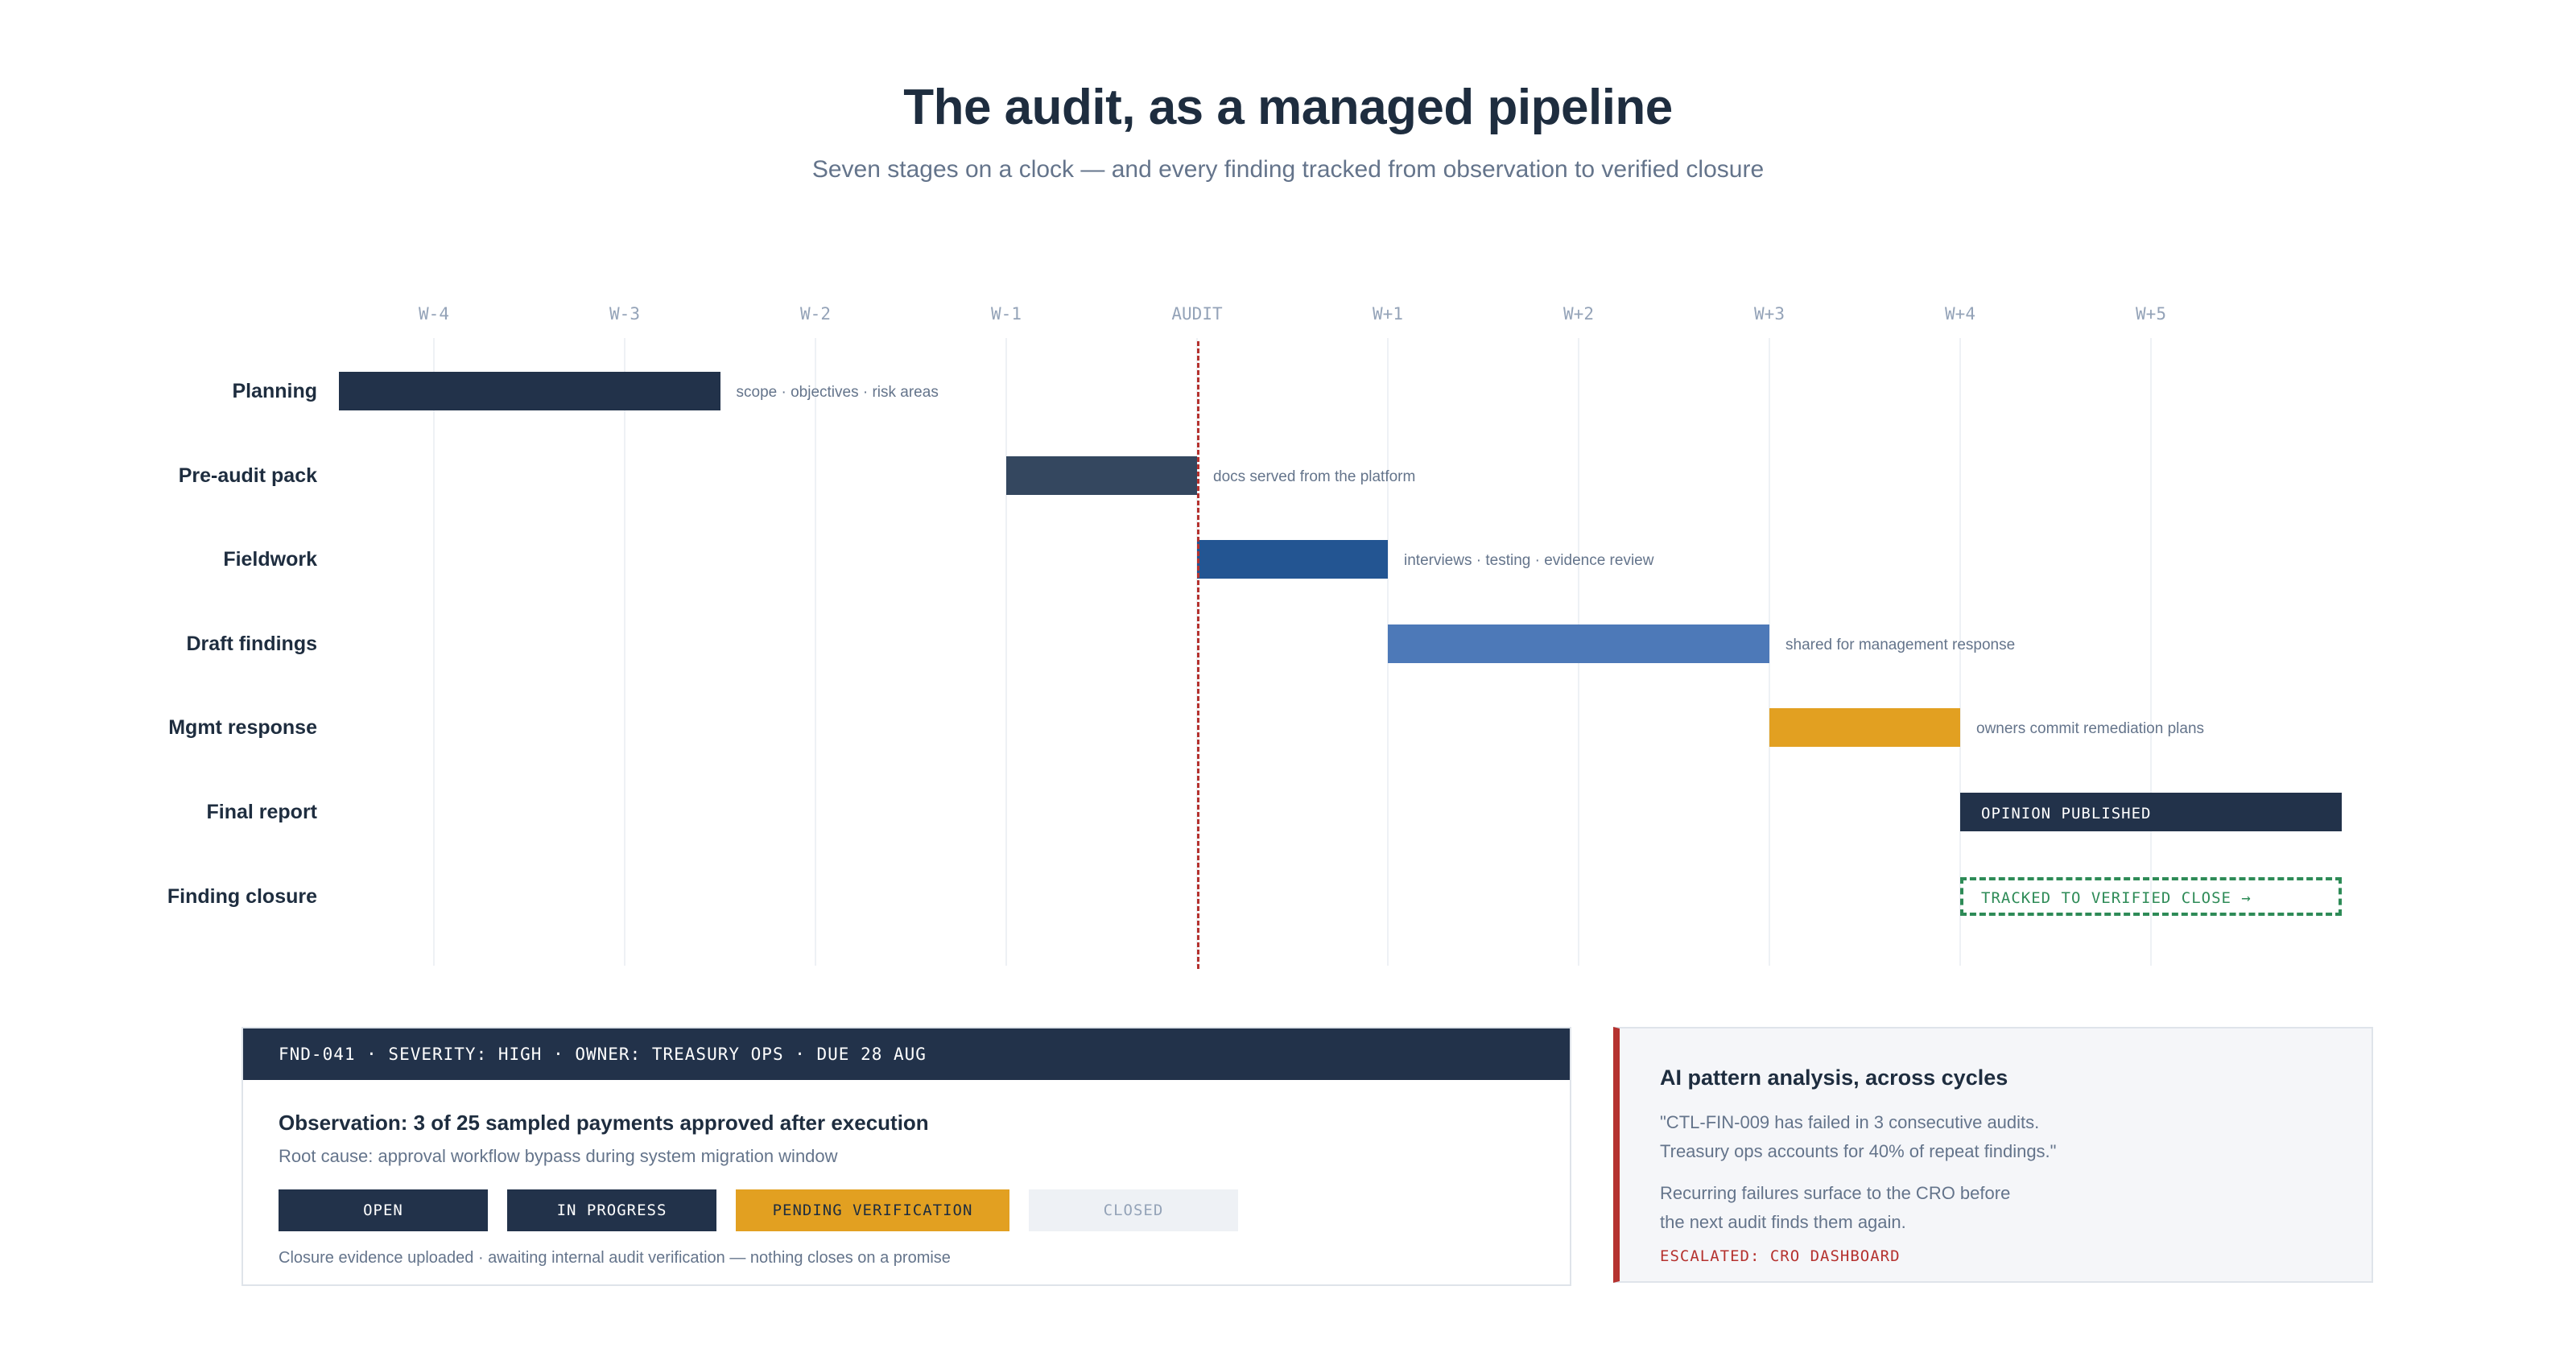  I want to click on status-open: OPEN, so click(383, 1210).